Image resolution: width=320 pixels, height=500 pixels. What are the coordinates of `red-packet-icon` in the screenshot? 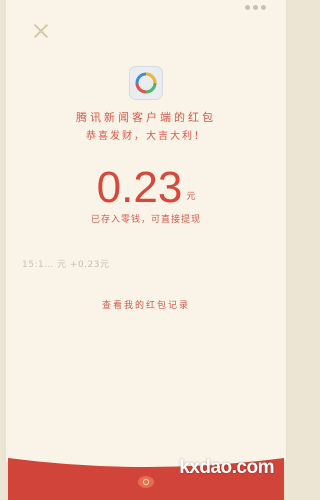 It's located at (146, 482).